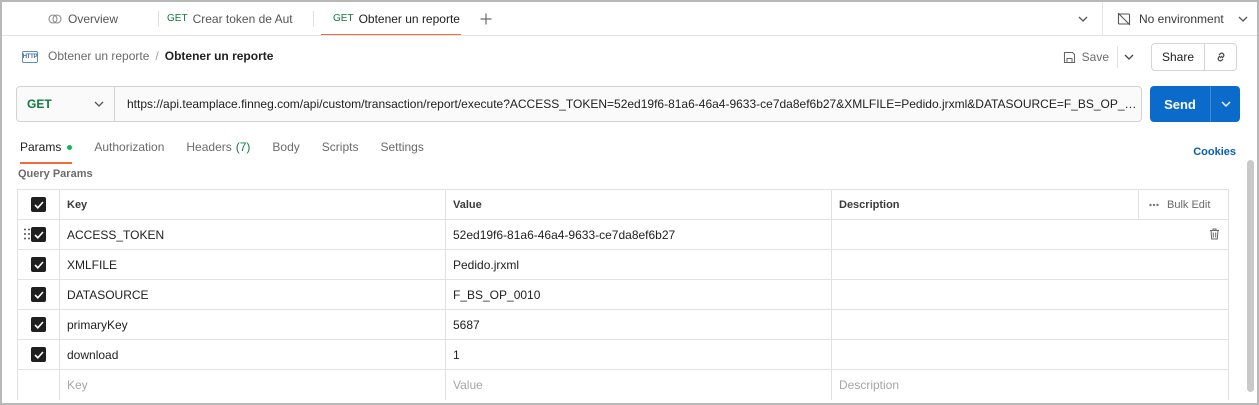 This screenshot has width=1259, height=405. I want to click on param-value: Pedido.jrxml, so click(639, 264).